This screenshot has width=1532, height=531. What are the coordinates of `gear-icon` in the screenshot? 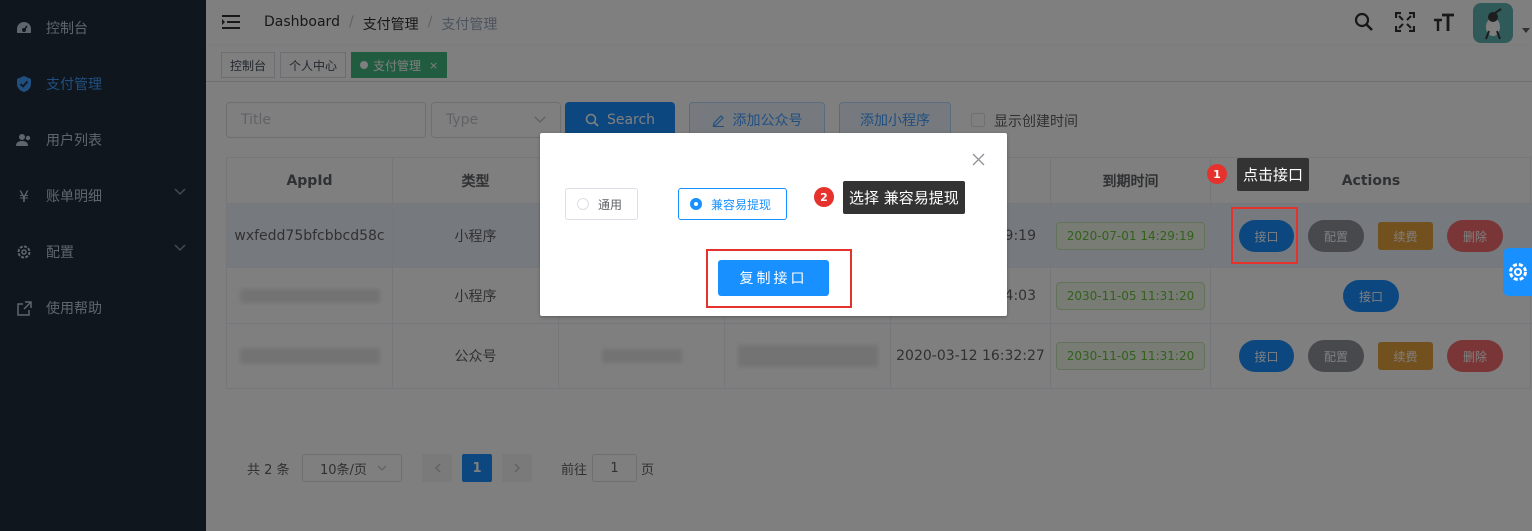 It's located at (1517, 272).